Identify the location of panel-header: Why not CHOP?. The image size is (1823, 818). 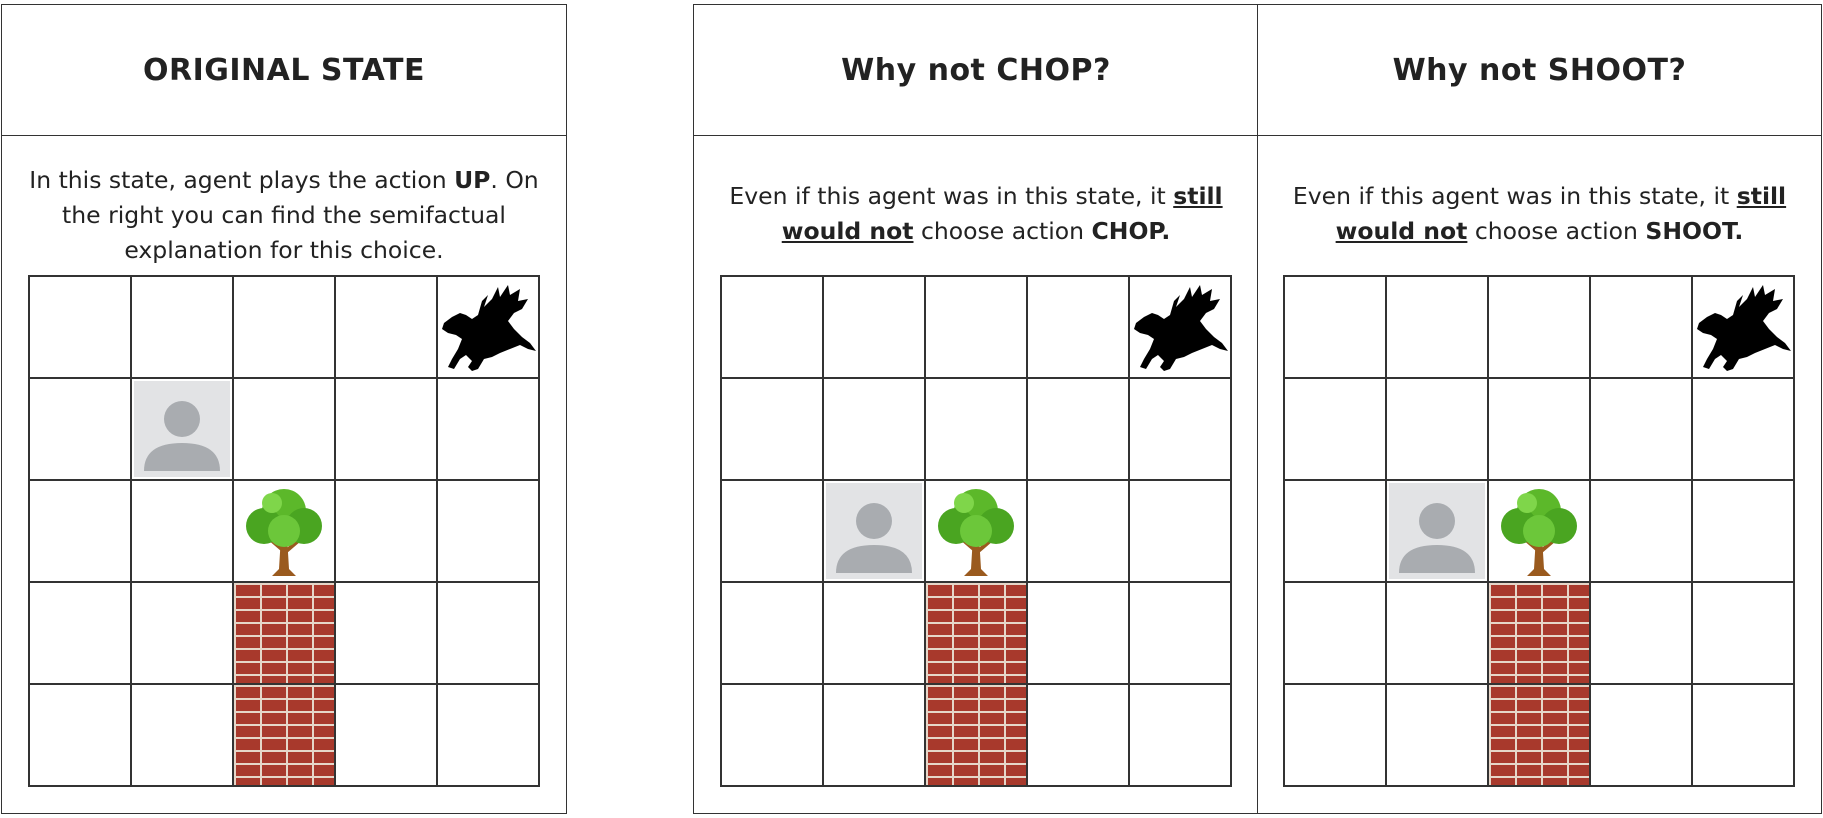
(976, 70).